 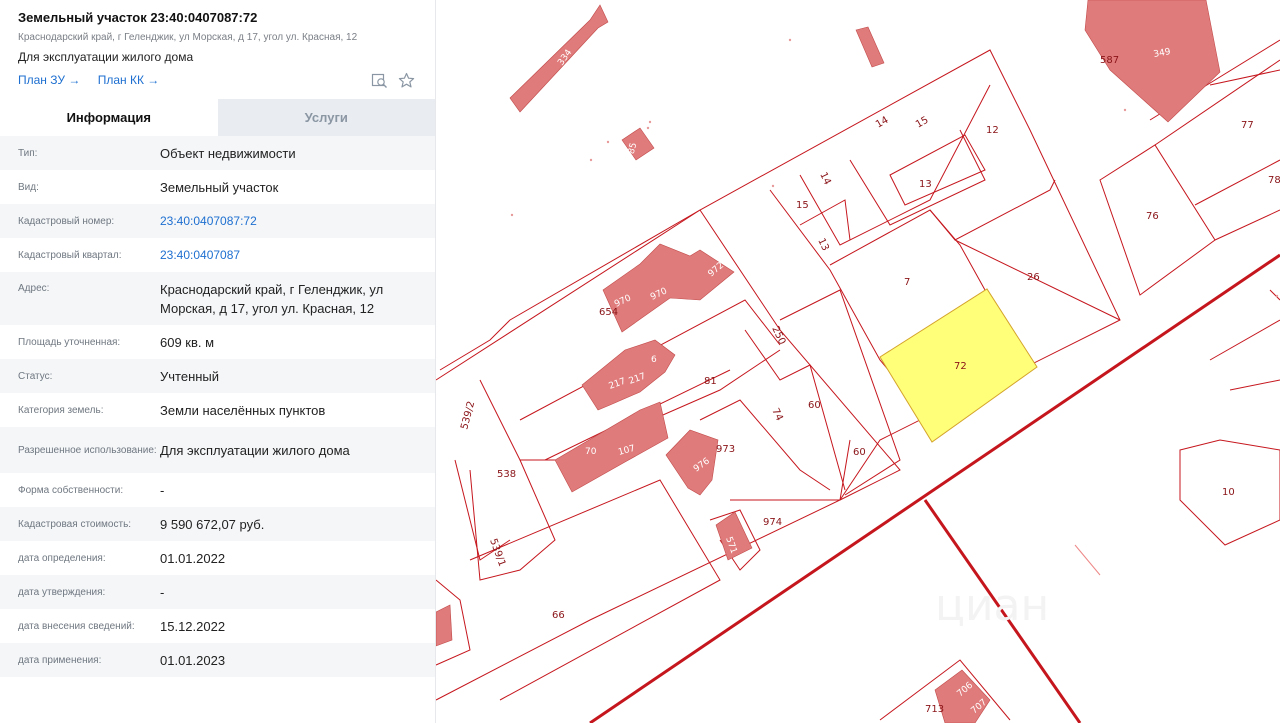 I want to click on table-row: дата утверждения: -, so click(x=217, y=592).